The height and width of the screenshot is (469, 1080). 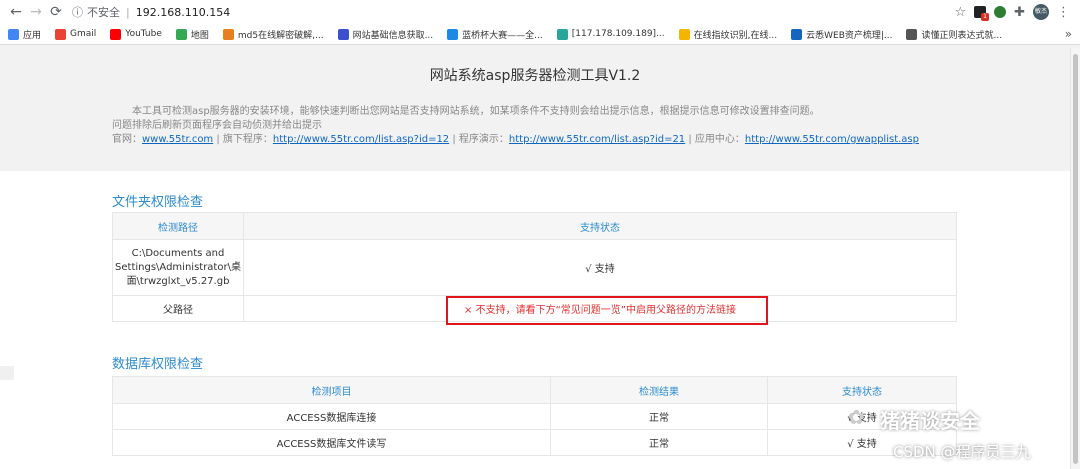 I want to click on item-cell: ACCESS数据库文件读写, so click(x=331, y=442).